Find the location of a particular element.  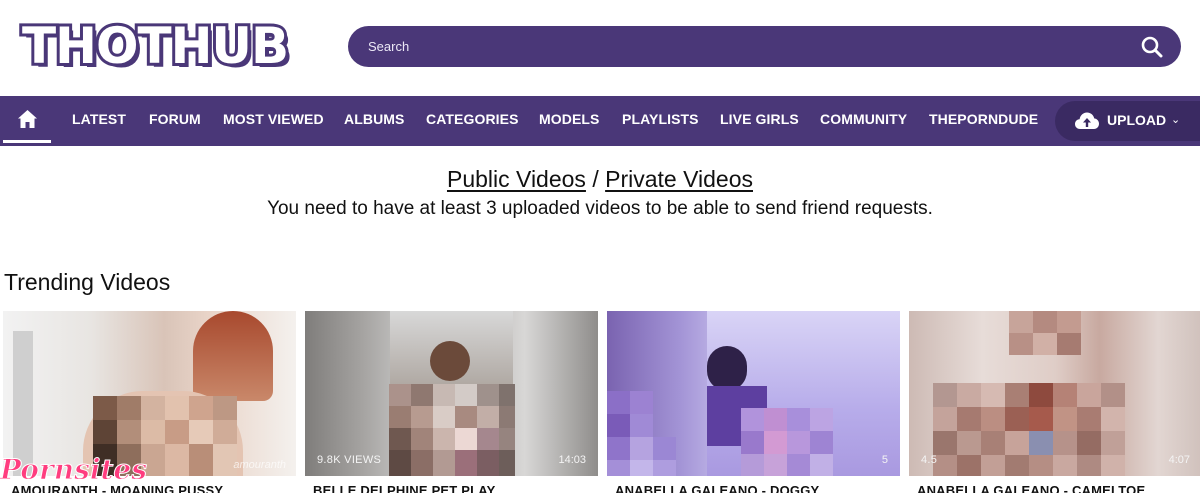

video-thumbnail: 4.5 4:07 is located at coordinates (1054, 393).